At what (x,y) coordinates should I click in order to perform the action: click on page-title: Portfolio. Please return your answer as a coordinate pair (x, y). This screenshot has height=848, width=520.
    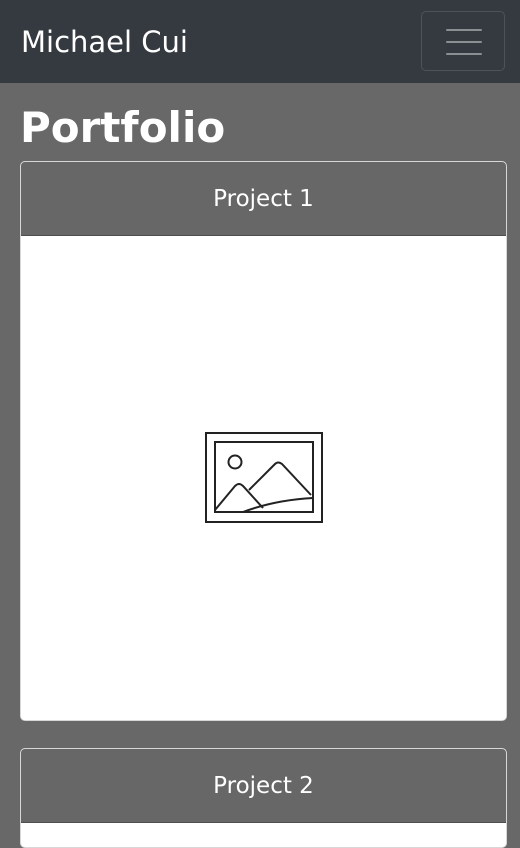
    Looking at the image, I should click on (123, 127).